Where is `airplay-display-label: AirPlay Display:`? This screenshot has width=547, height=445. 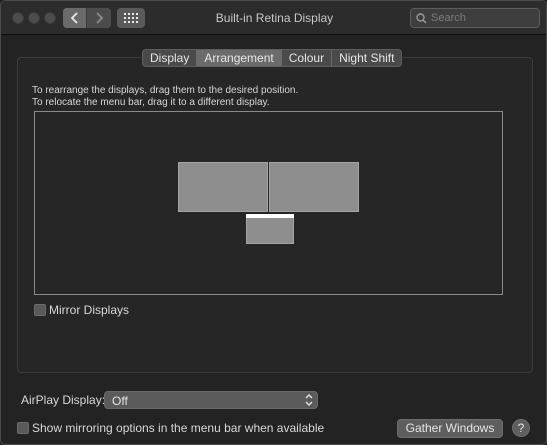 airplay-display-label: AirPlay Display: is located at coordinates (63, 400).